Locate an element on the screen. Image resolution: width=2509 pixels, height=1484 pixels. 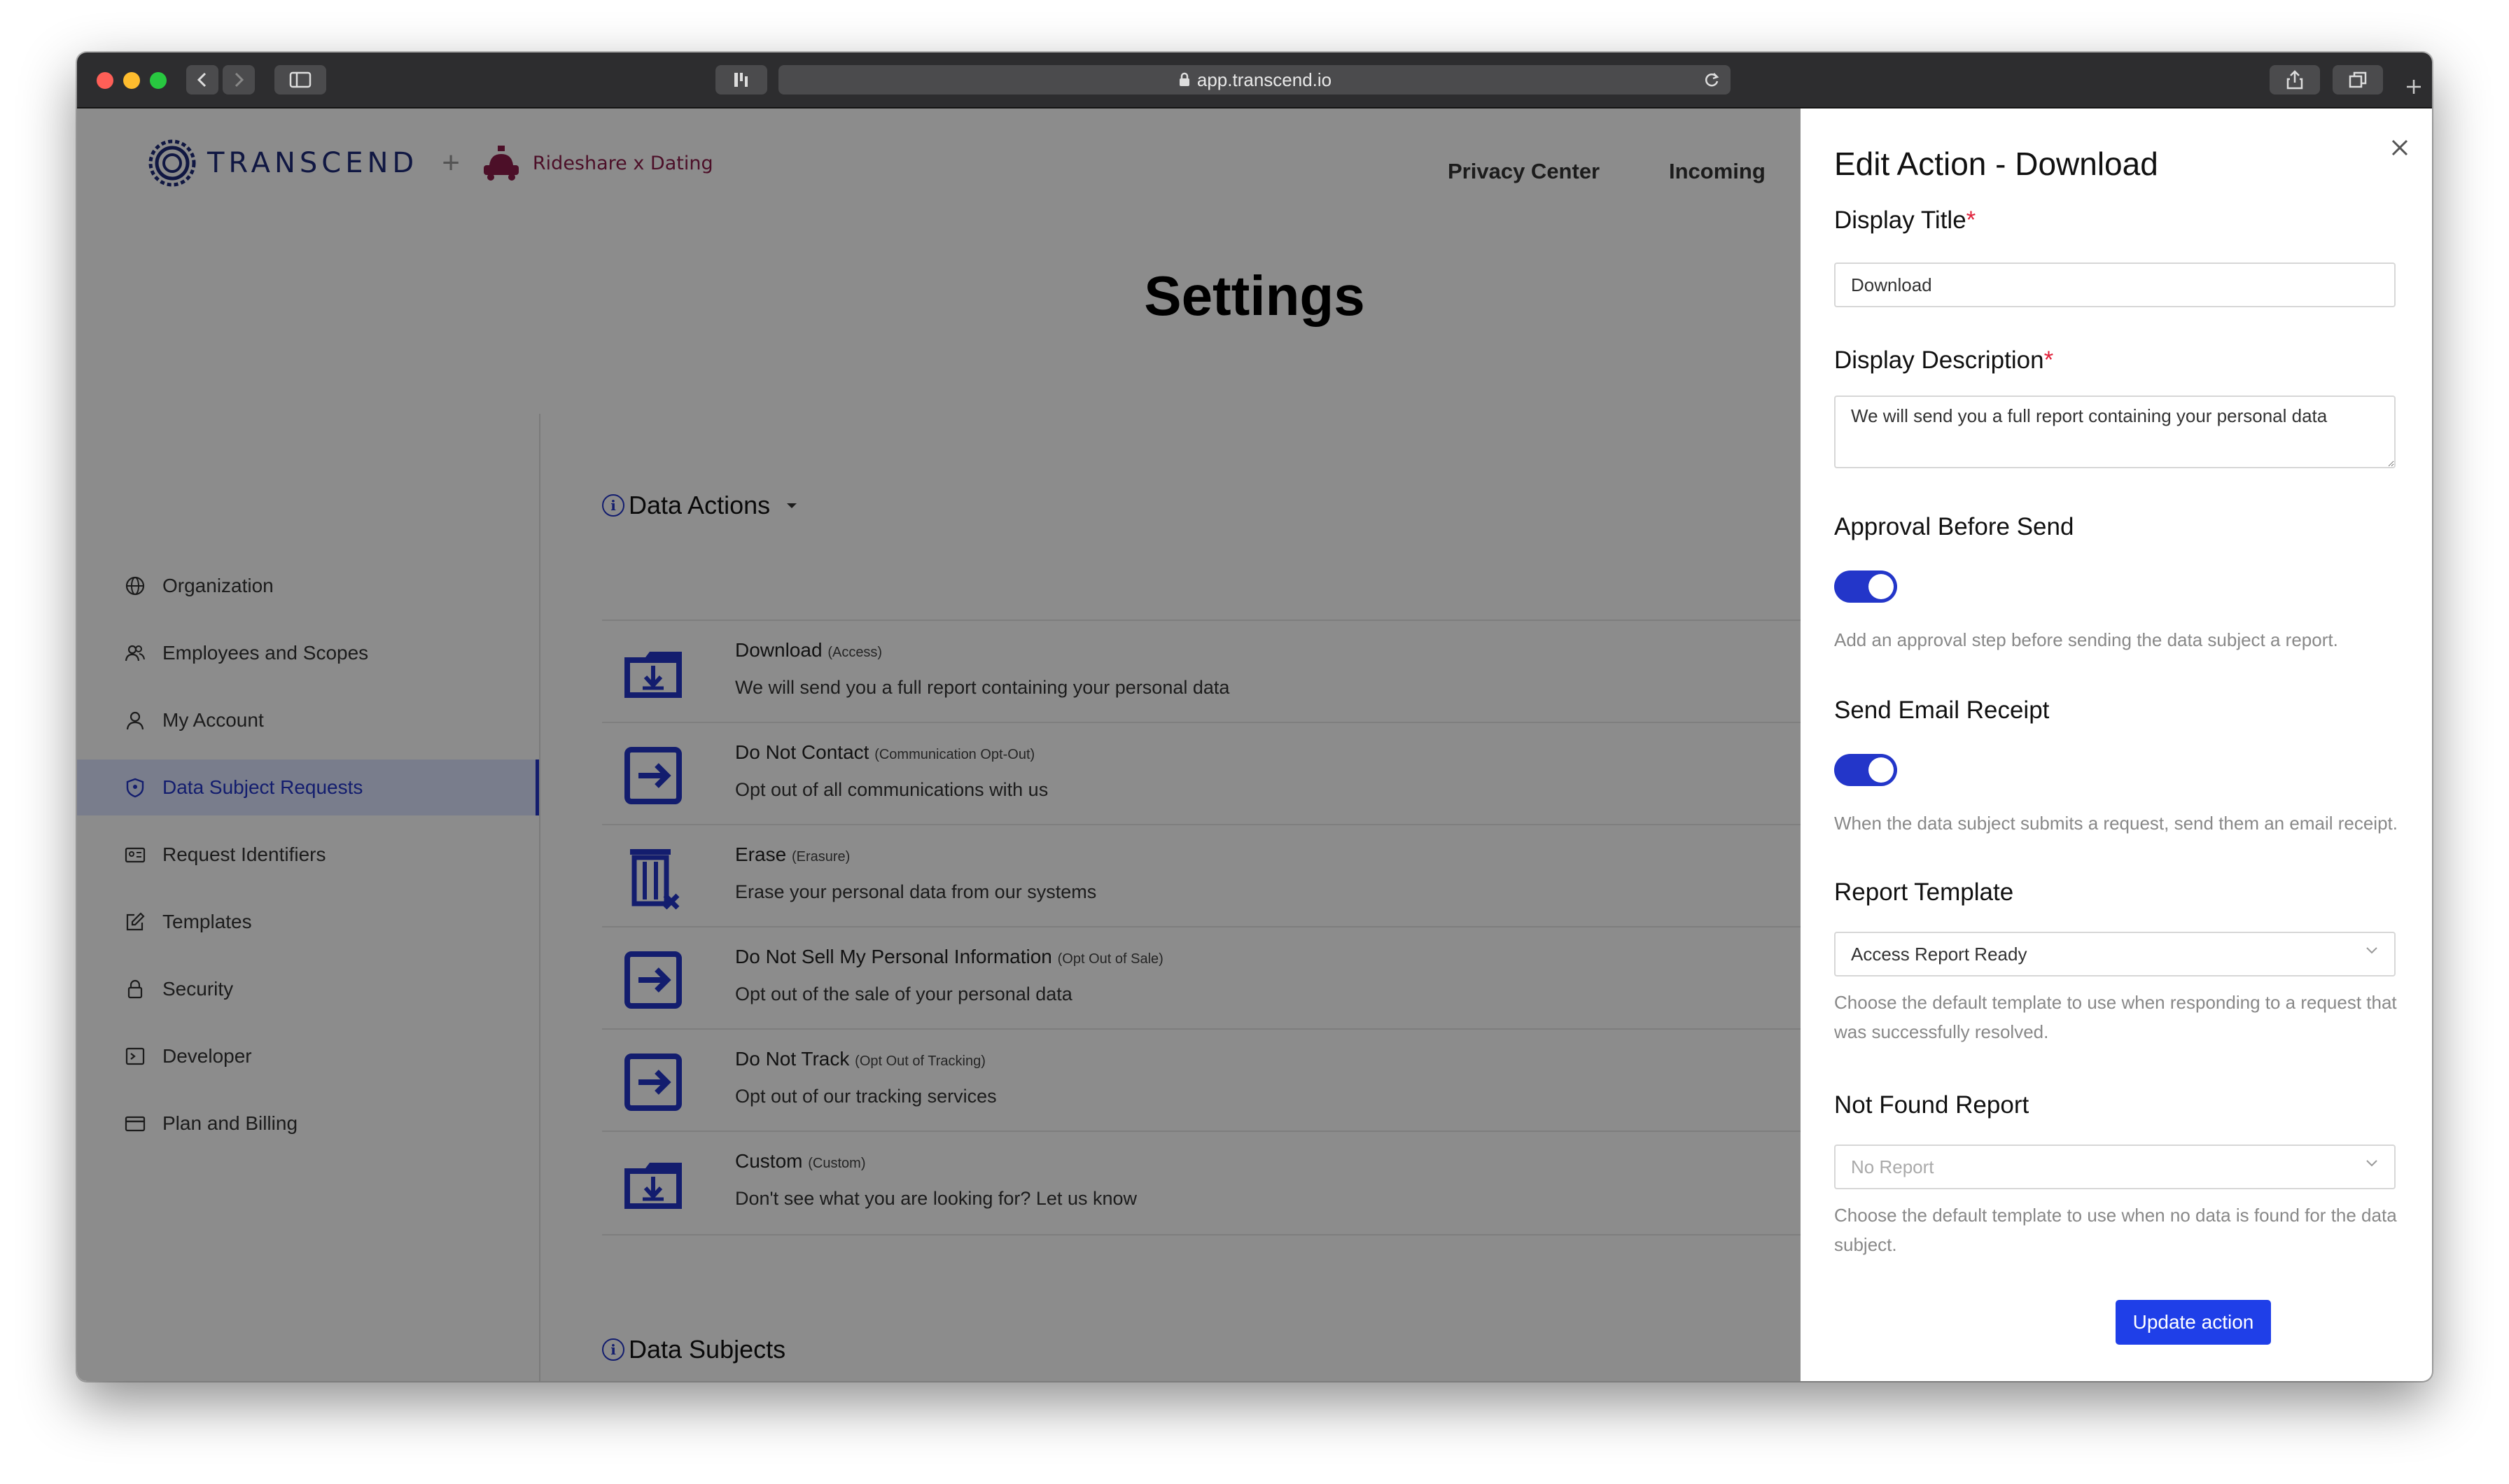
sidebar-icon is located at coordinates (300, 79).